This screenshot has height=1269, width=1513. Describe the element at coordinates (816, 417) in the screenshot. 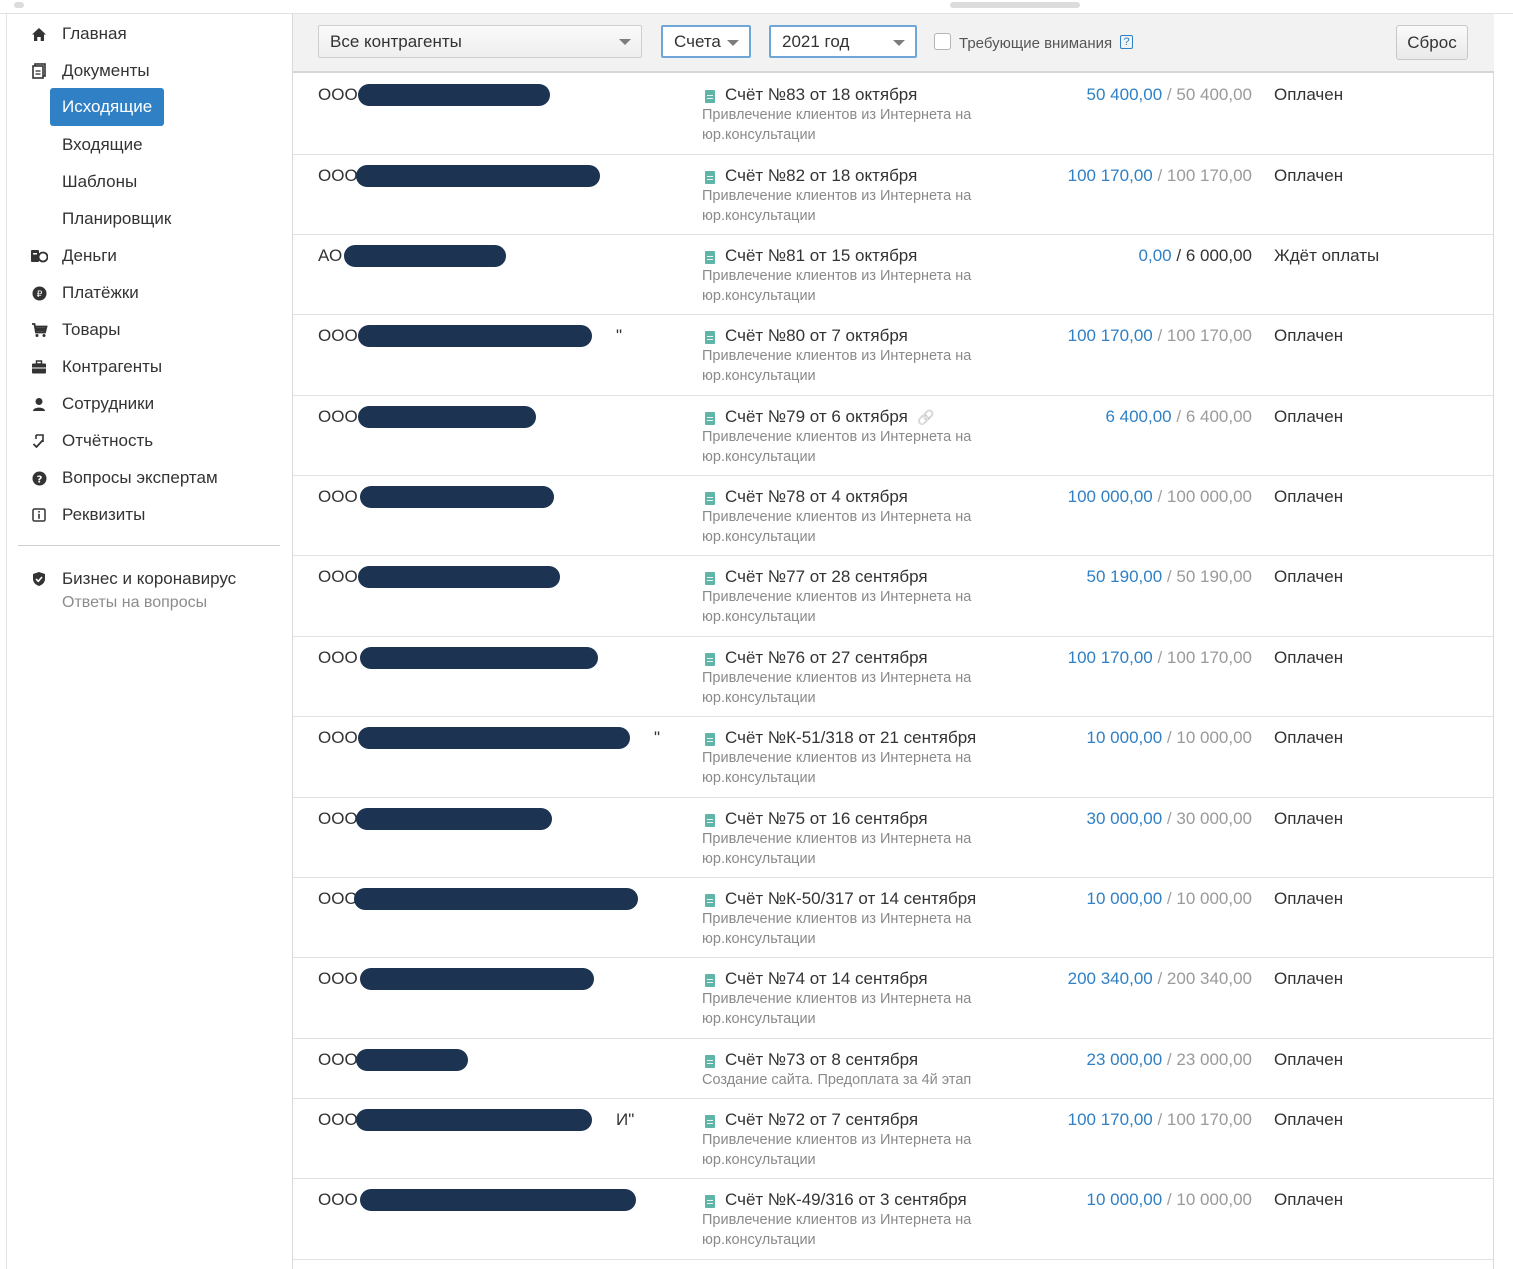

I see `invoice-title: Счёт №79 от 6 октября` at that location.